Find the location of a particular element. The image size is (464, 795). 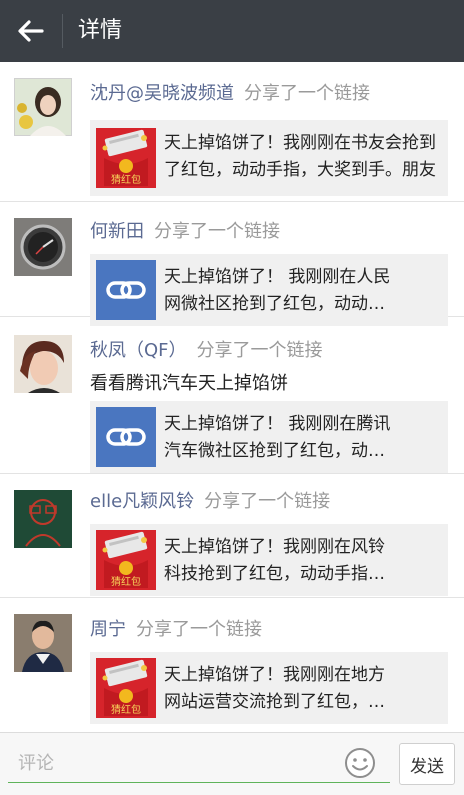

author-name: 秋凤（QF） is located at coordinates (138, 350).